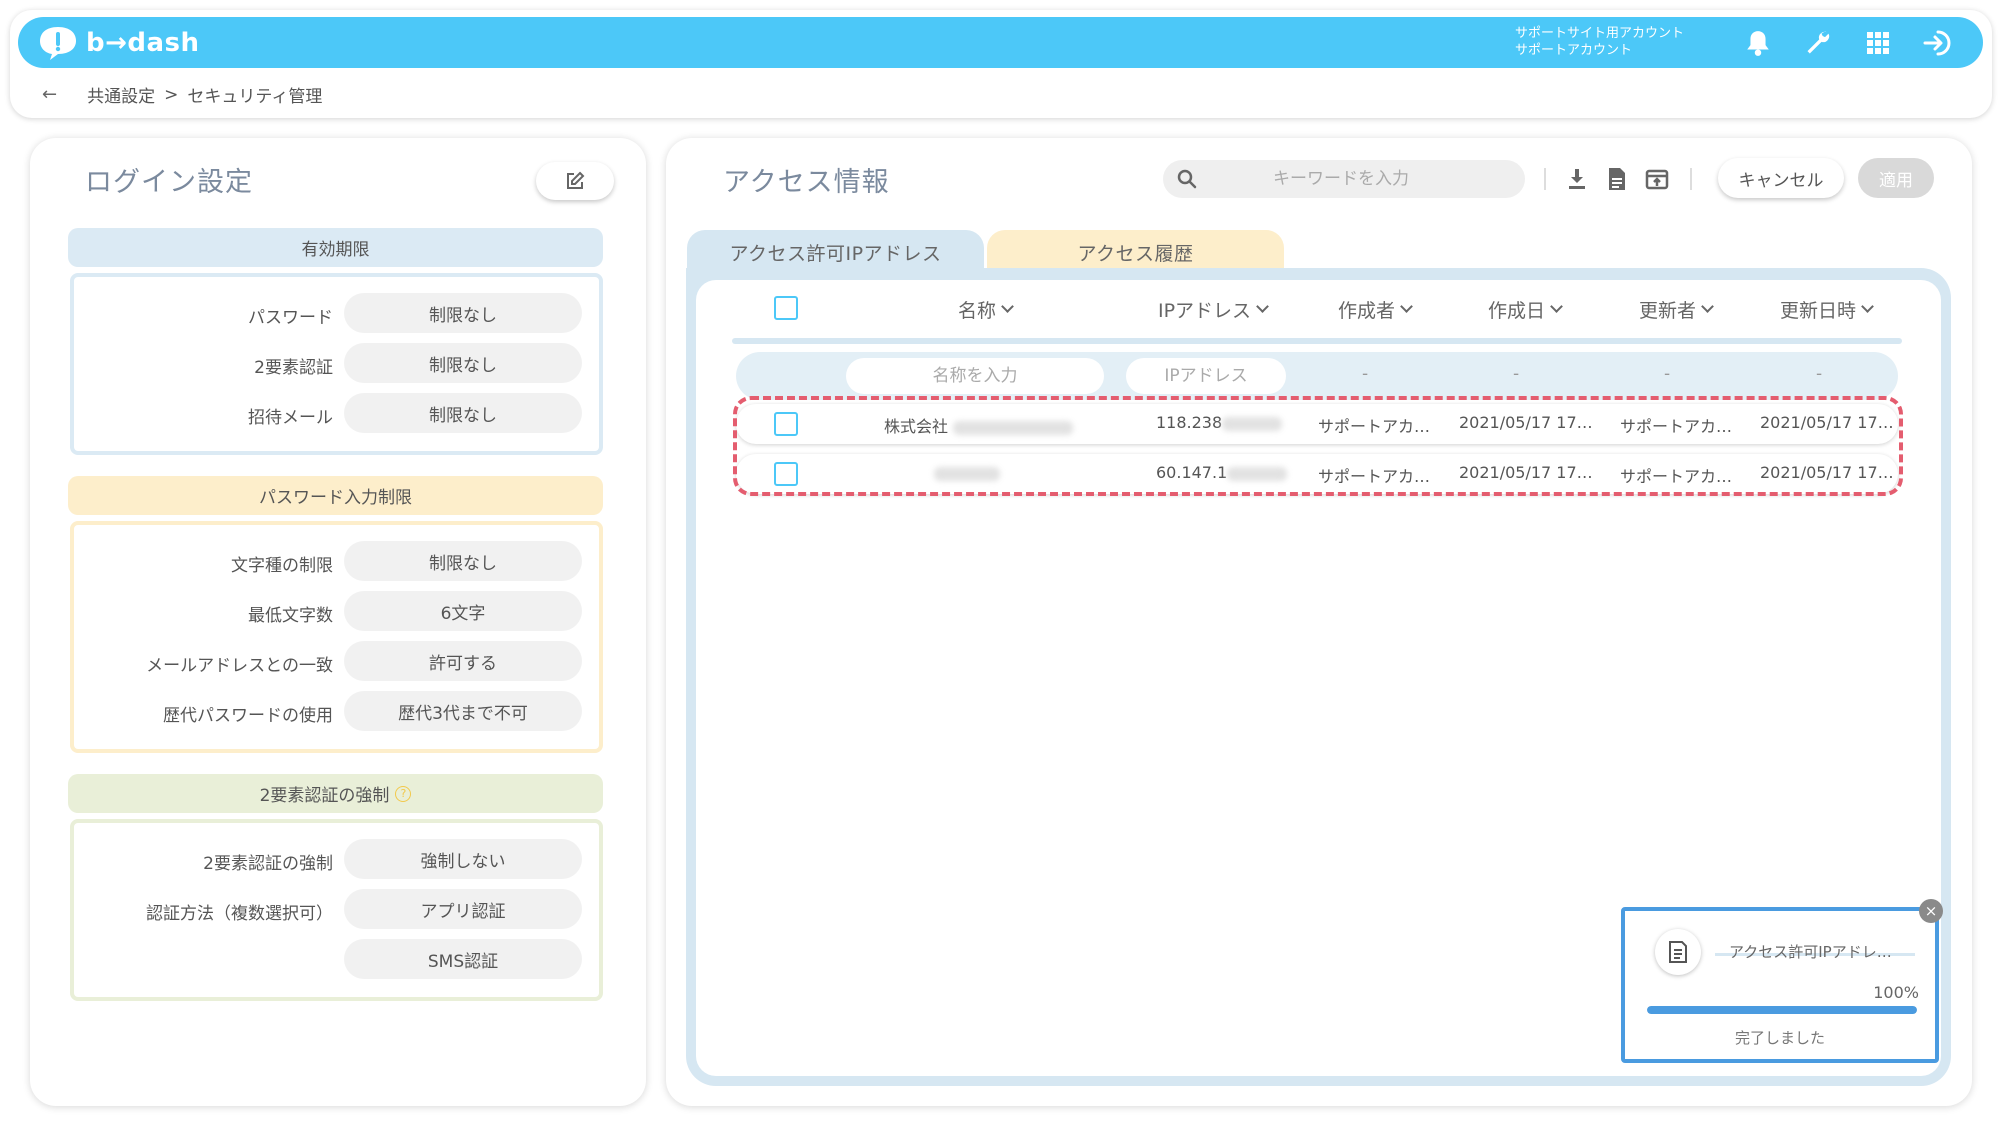 This screenshot has width=2000, height=1125. I want to click on setting-label: 歴代パスワードの使用, so click(248, 716).